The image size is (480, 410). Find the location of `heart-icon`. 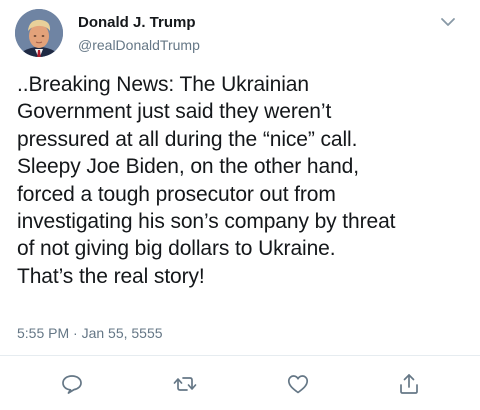

heart-icon is located at coordinates (298, 384).